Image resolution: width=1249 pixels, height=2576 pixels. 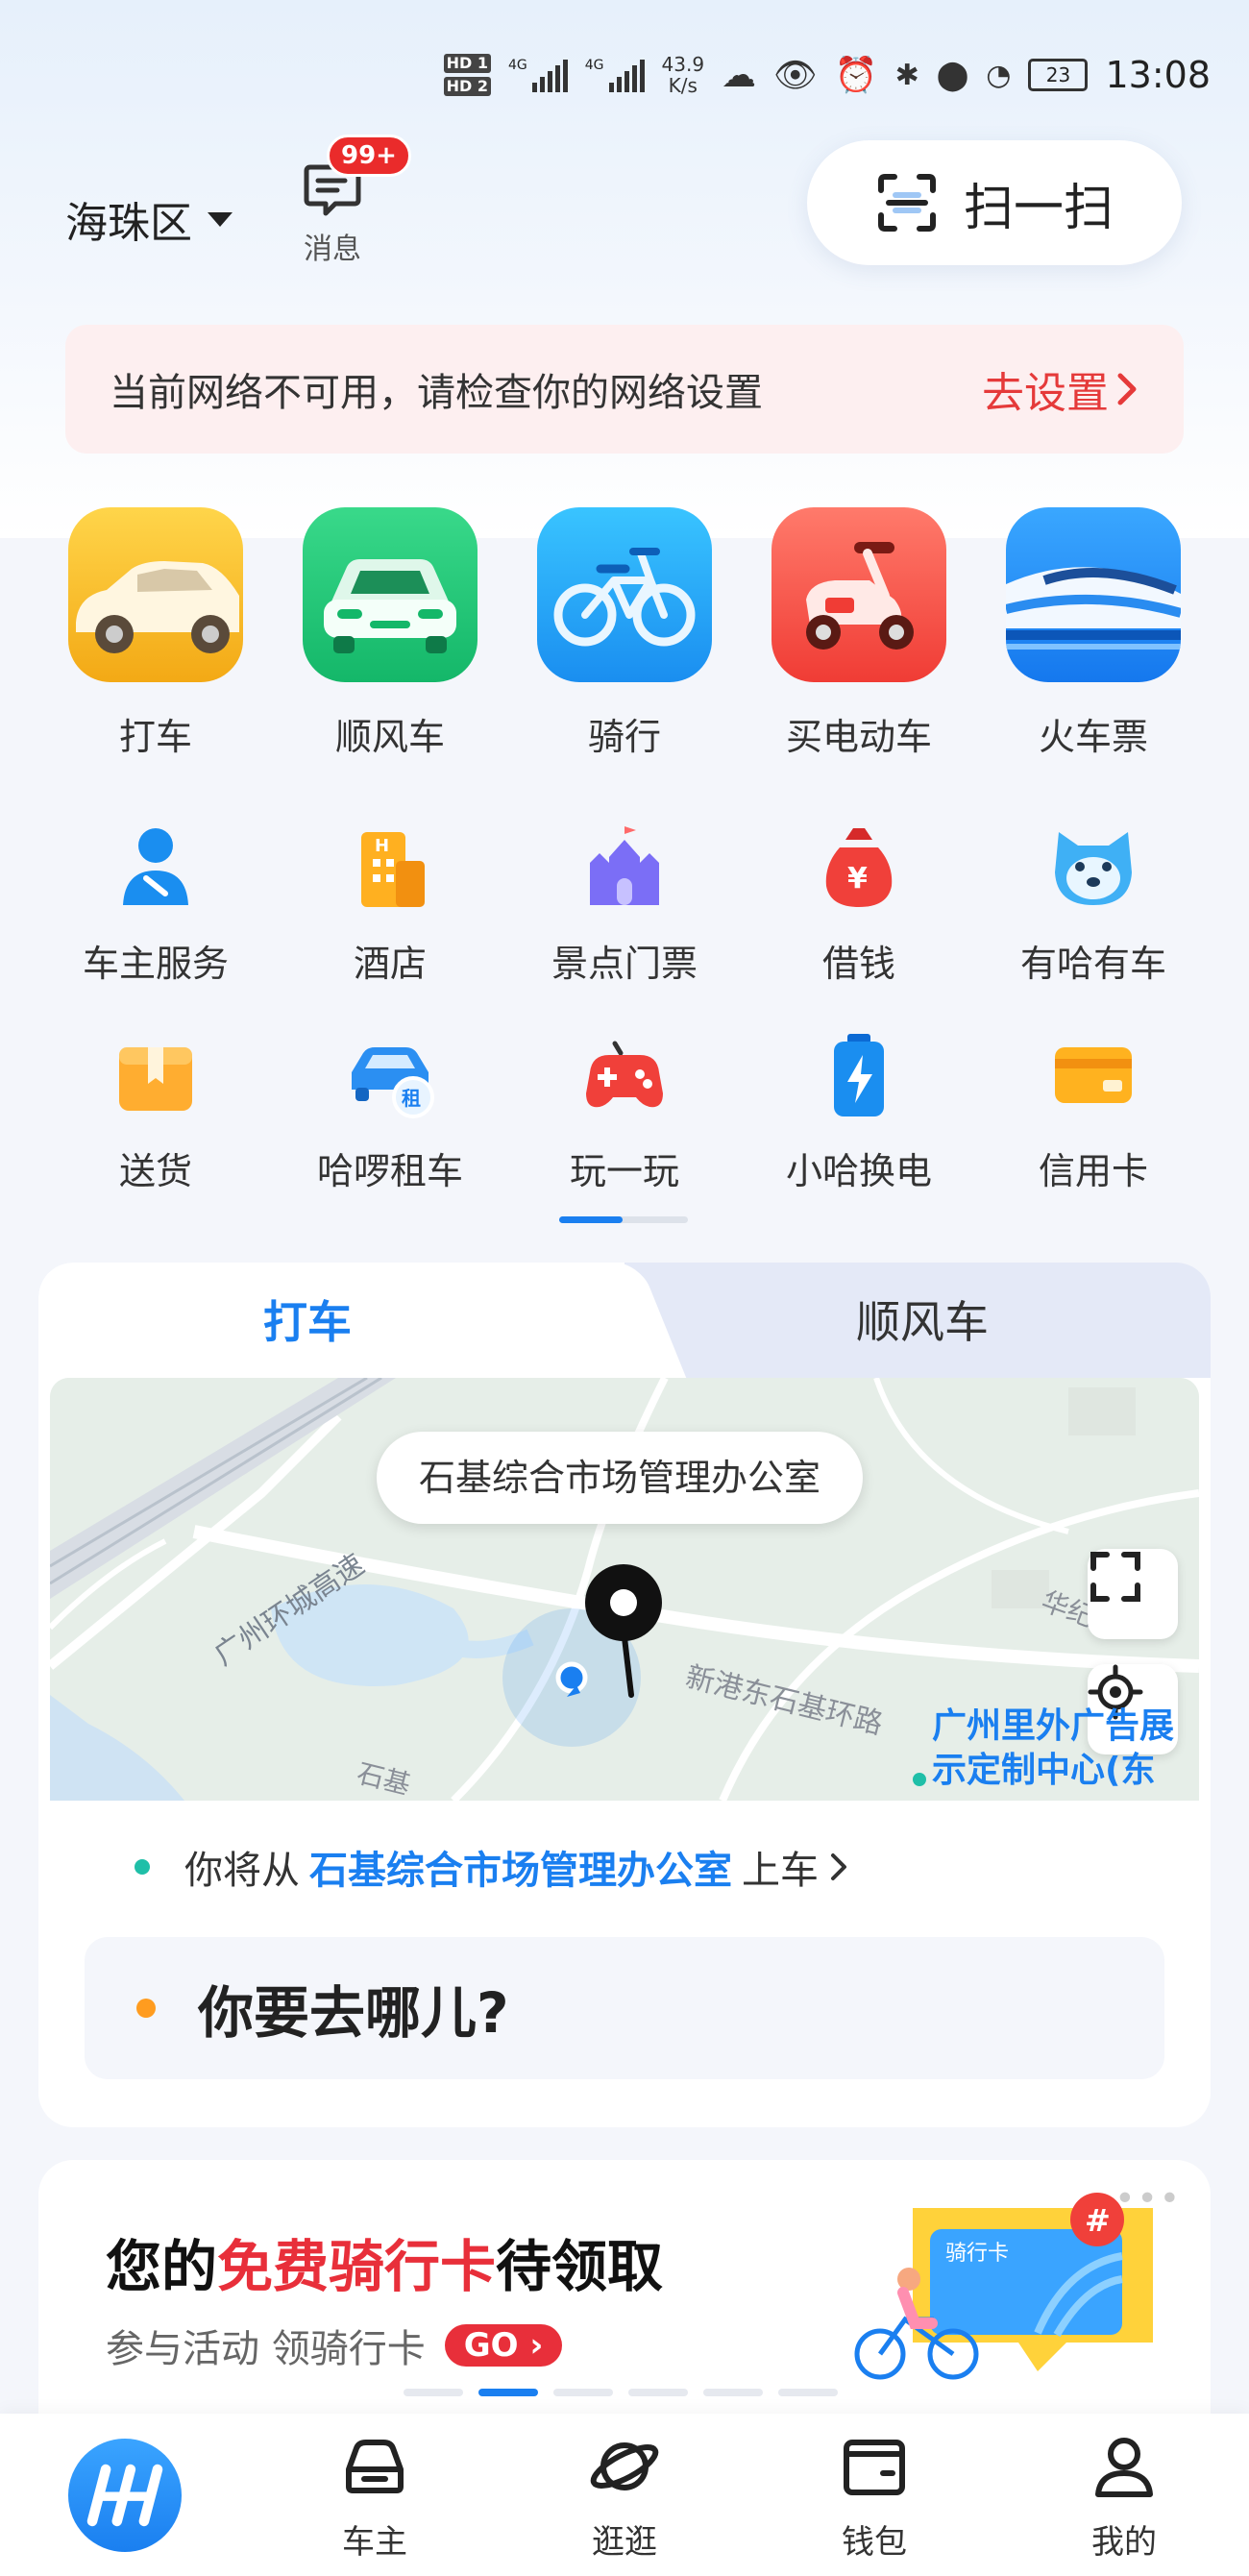 I want to click on nav-label: 钱包, so click(x=875, y=2542).